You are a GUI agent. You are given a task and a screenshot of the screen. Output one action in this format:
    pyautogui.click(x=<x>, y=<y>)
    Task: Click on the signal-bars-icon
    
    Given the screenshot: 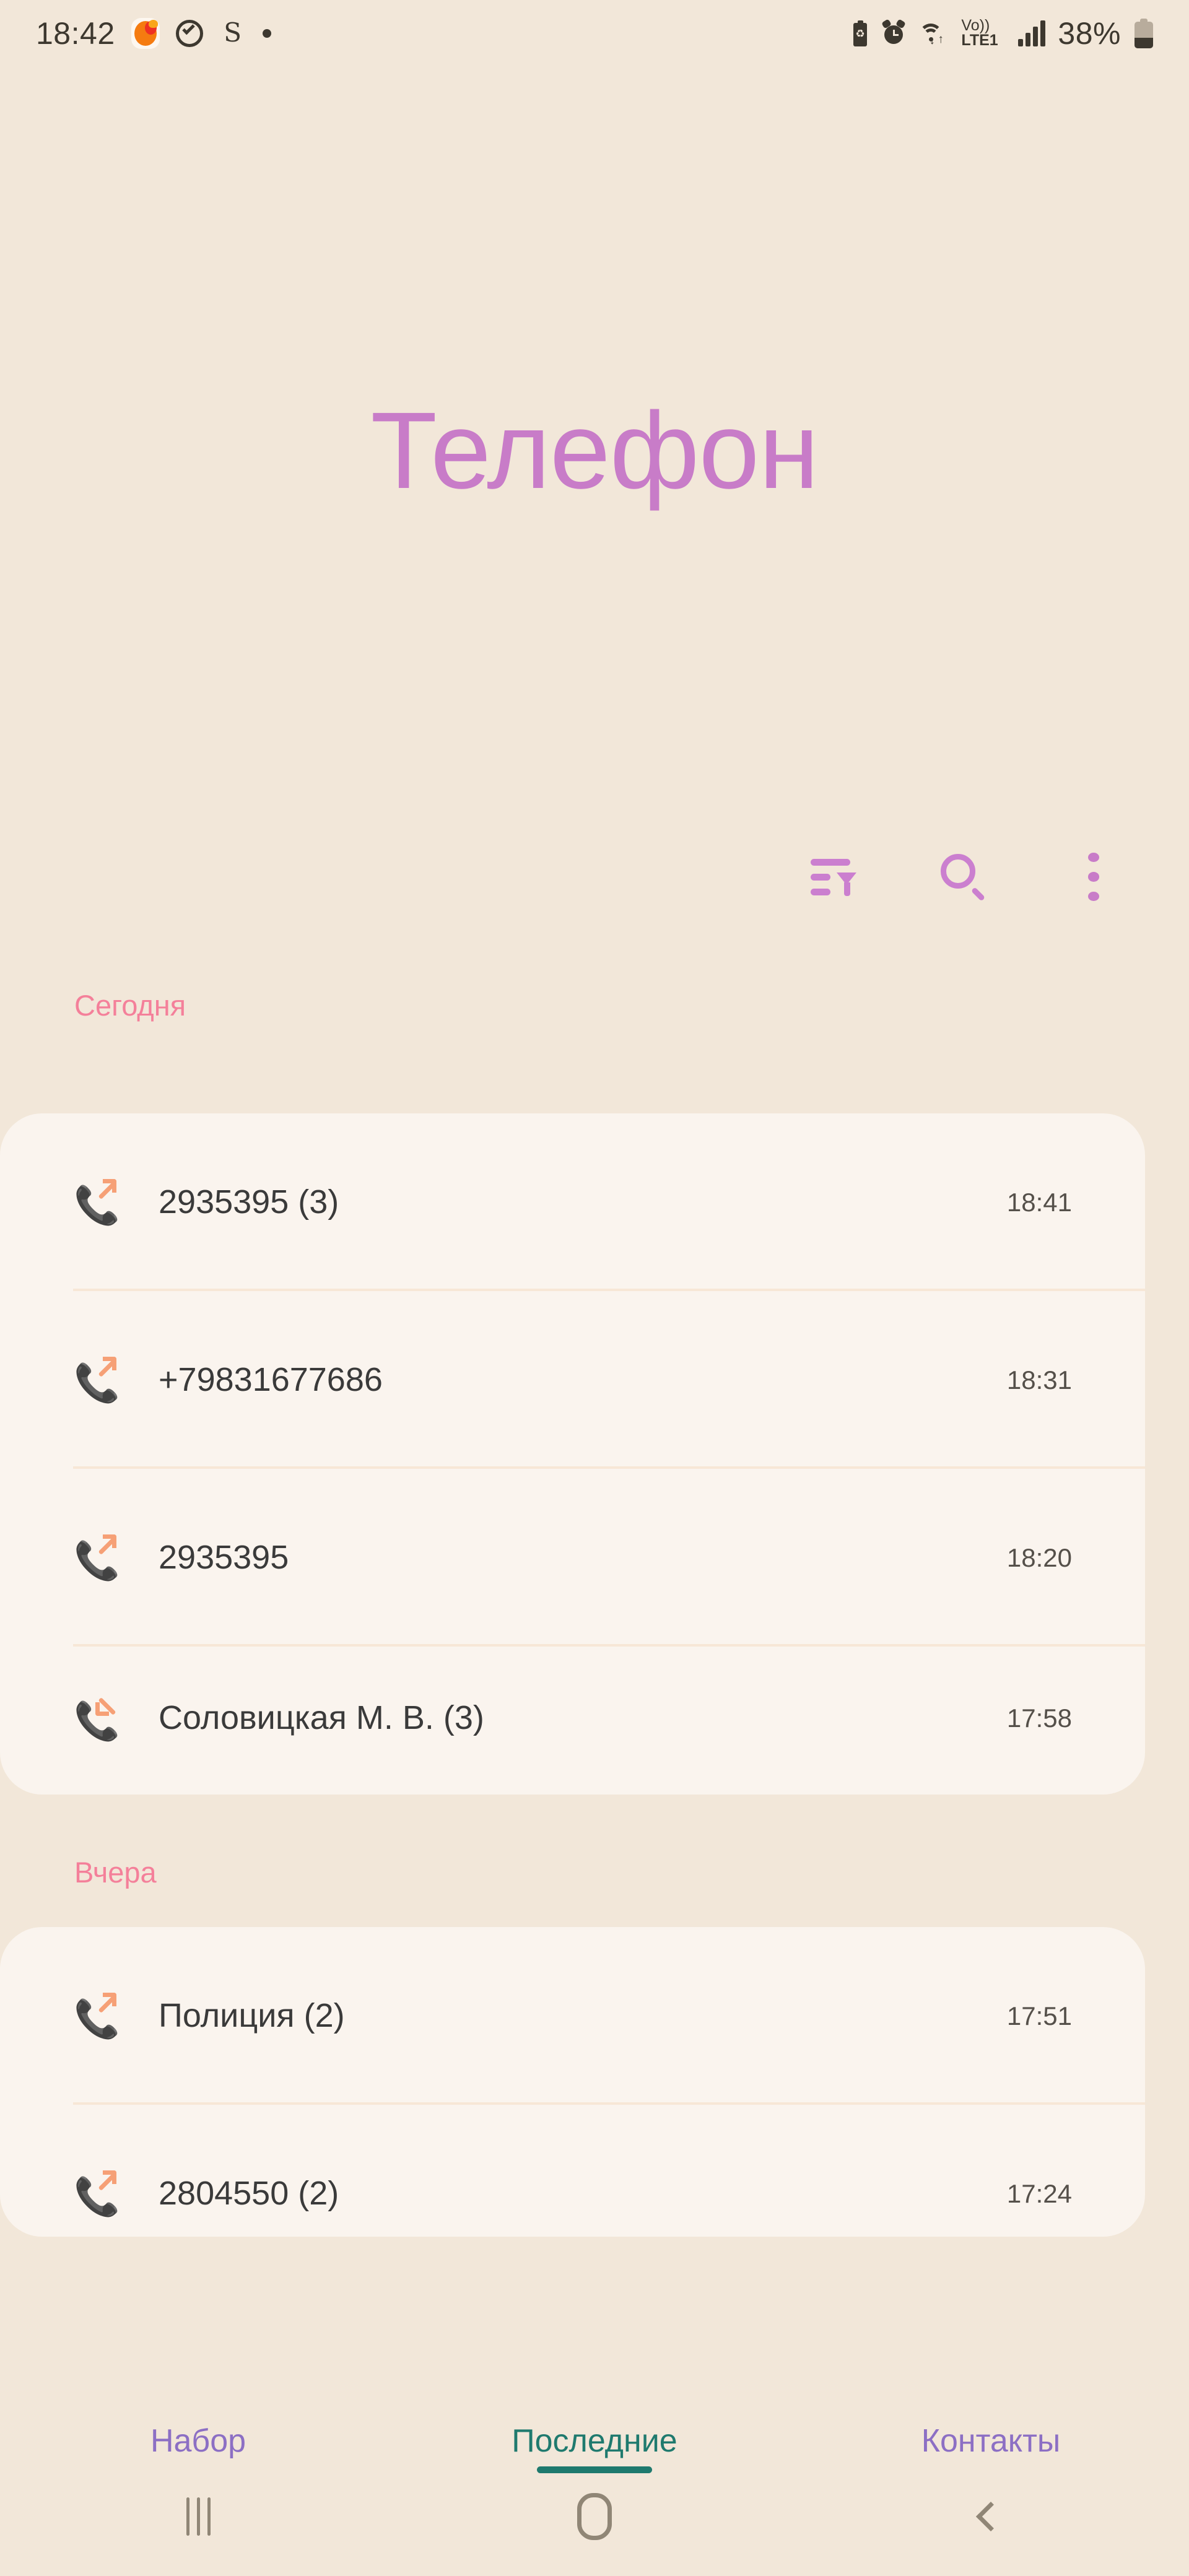 What is the action you would take?
    pyautogui.click(x=1032, y=33)
    